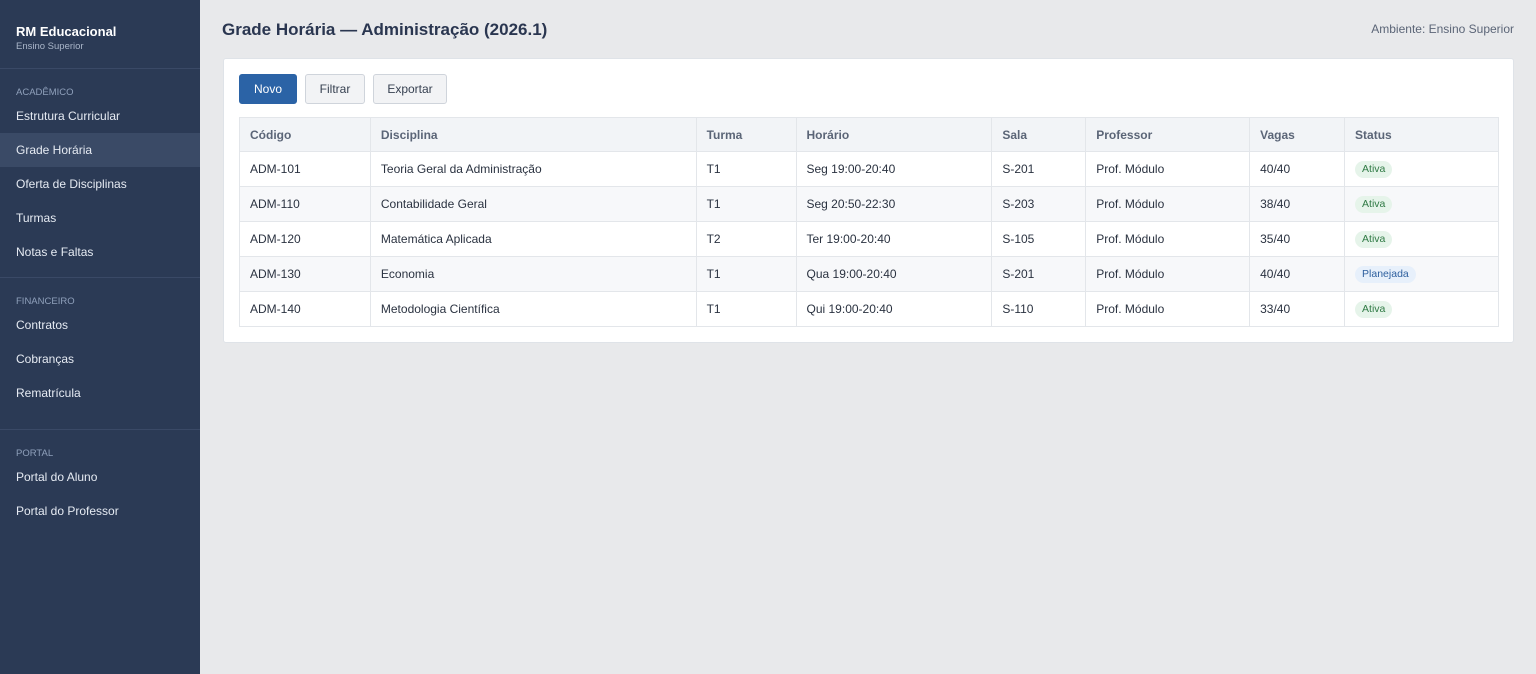 Image resolution: width=1536 pixels, height=674 pixels. Describe the element at coordinates (268, 89) in the screenshot. I see `new-button: Novo` at that location.